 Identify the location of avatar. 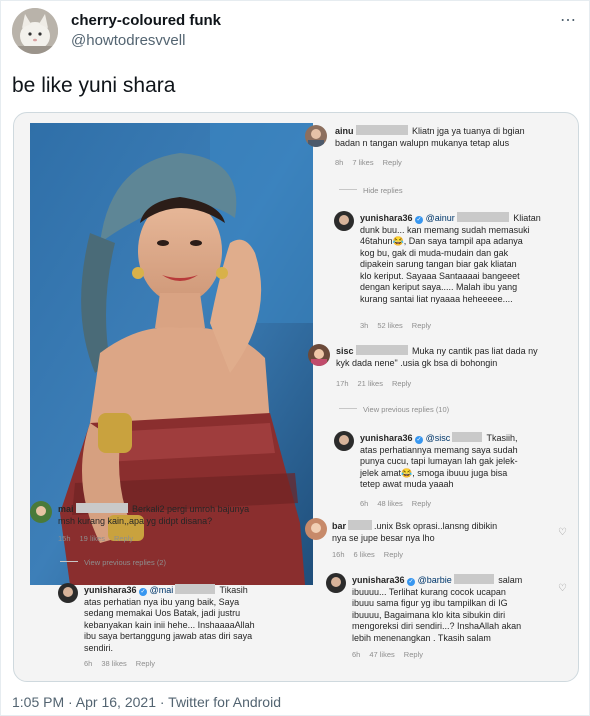
(35, 31).